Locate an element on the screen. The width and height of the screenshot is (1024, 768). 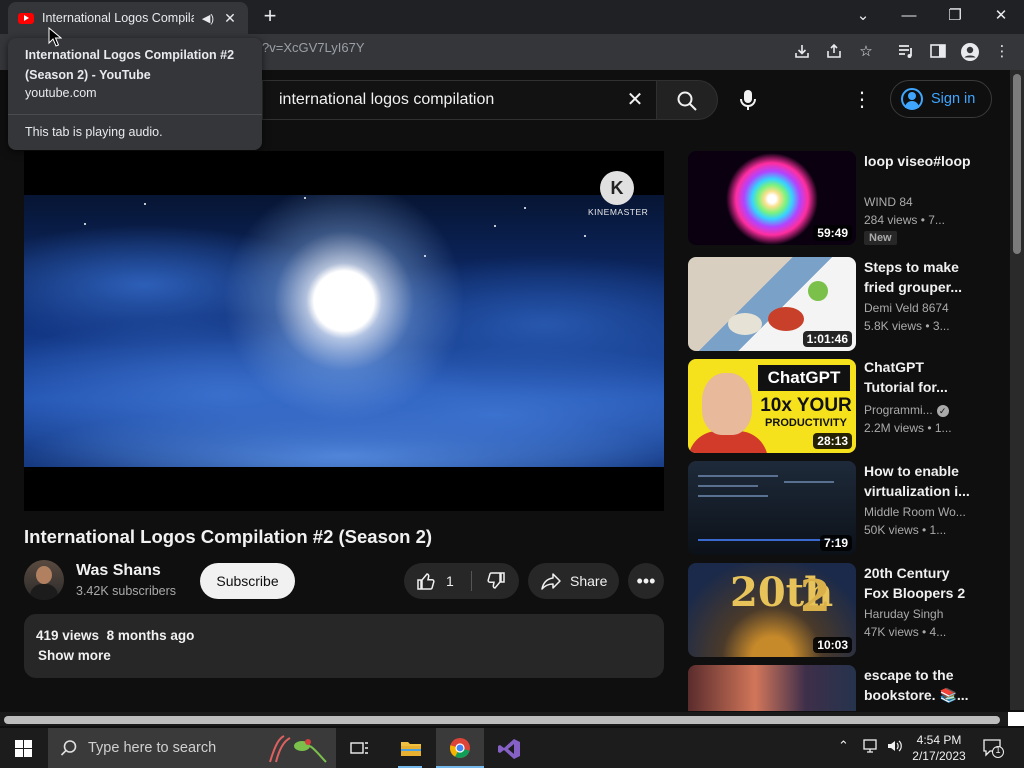
notification-center-button: 1 is located at coordinates (993, 748).